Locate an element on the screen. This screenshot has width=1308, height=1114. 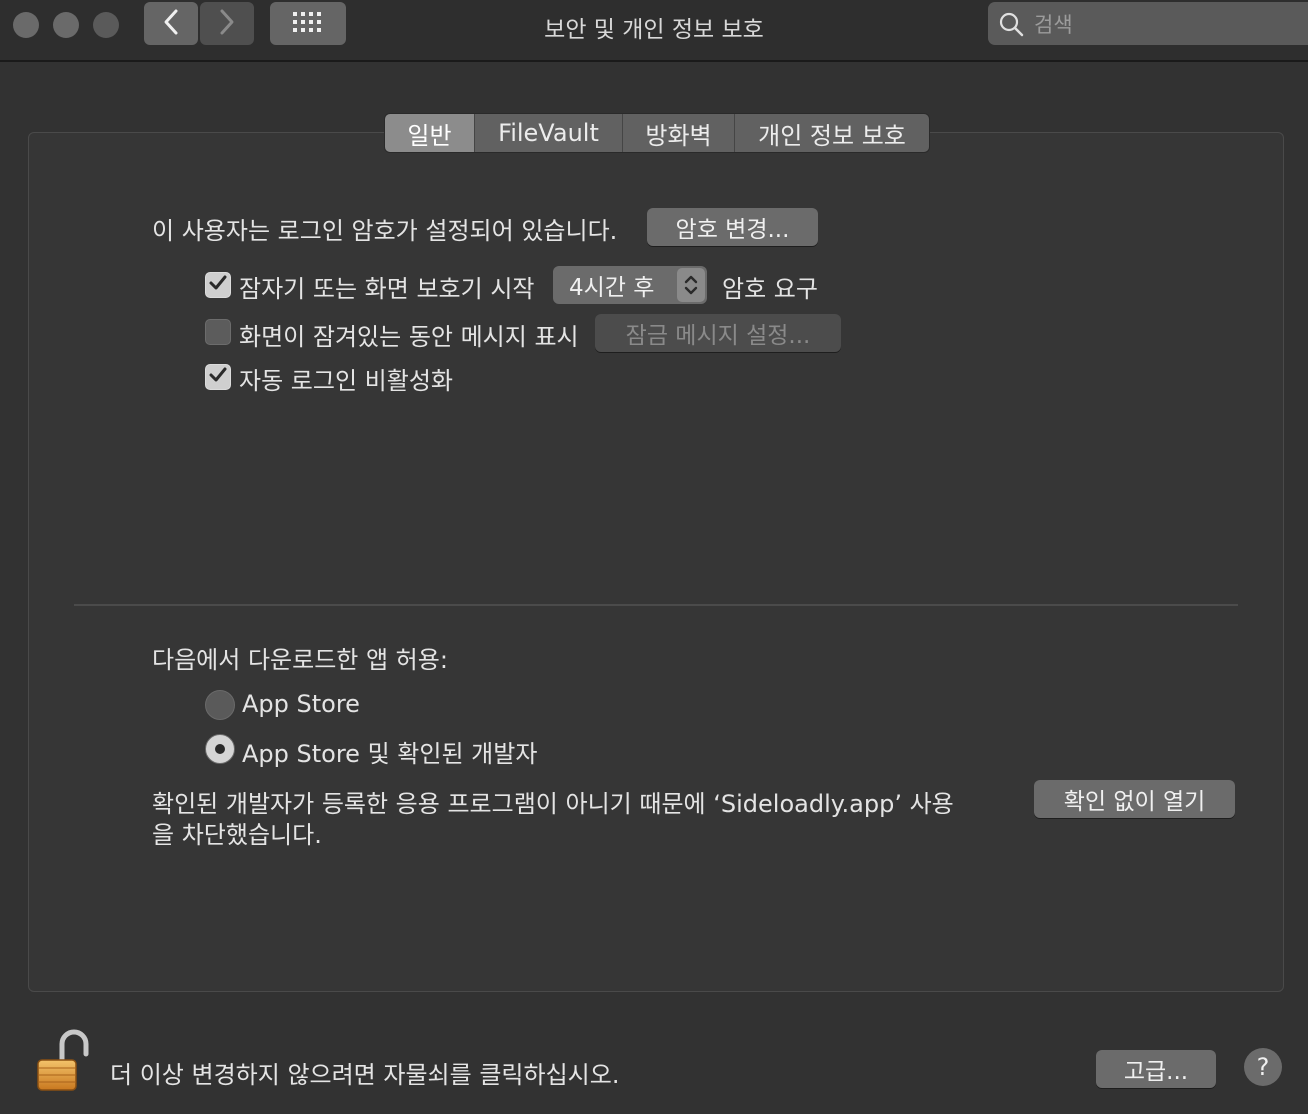
search-icon is located at coordinates (1011, 24).